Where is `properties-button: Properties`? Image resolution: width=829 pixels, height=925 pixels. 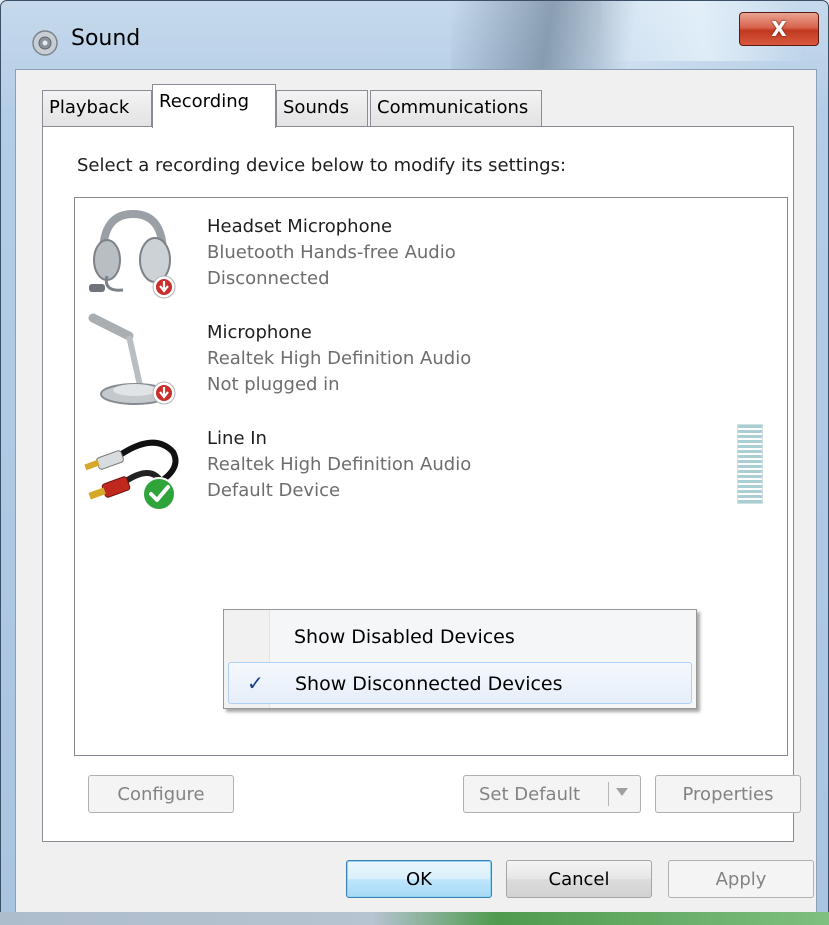 properties-button: Properties is located at coordinates (728, 794).